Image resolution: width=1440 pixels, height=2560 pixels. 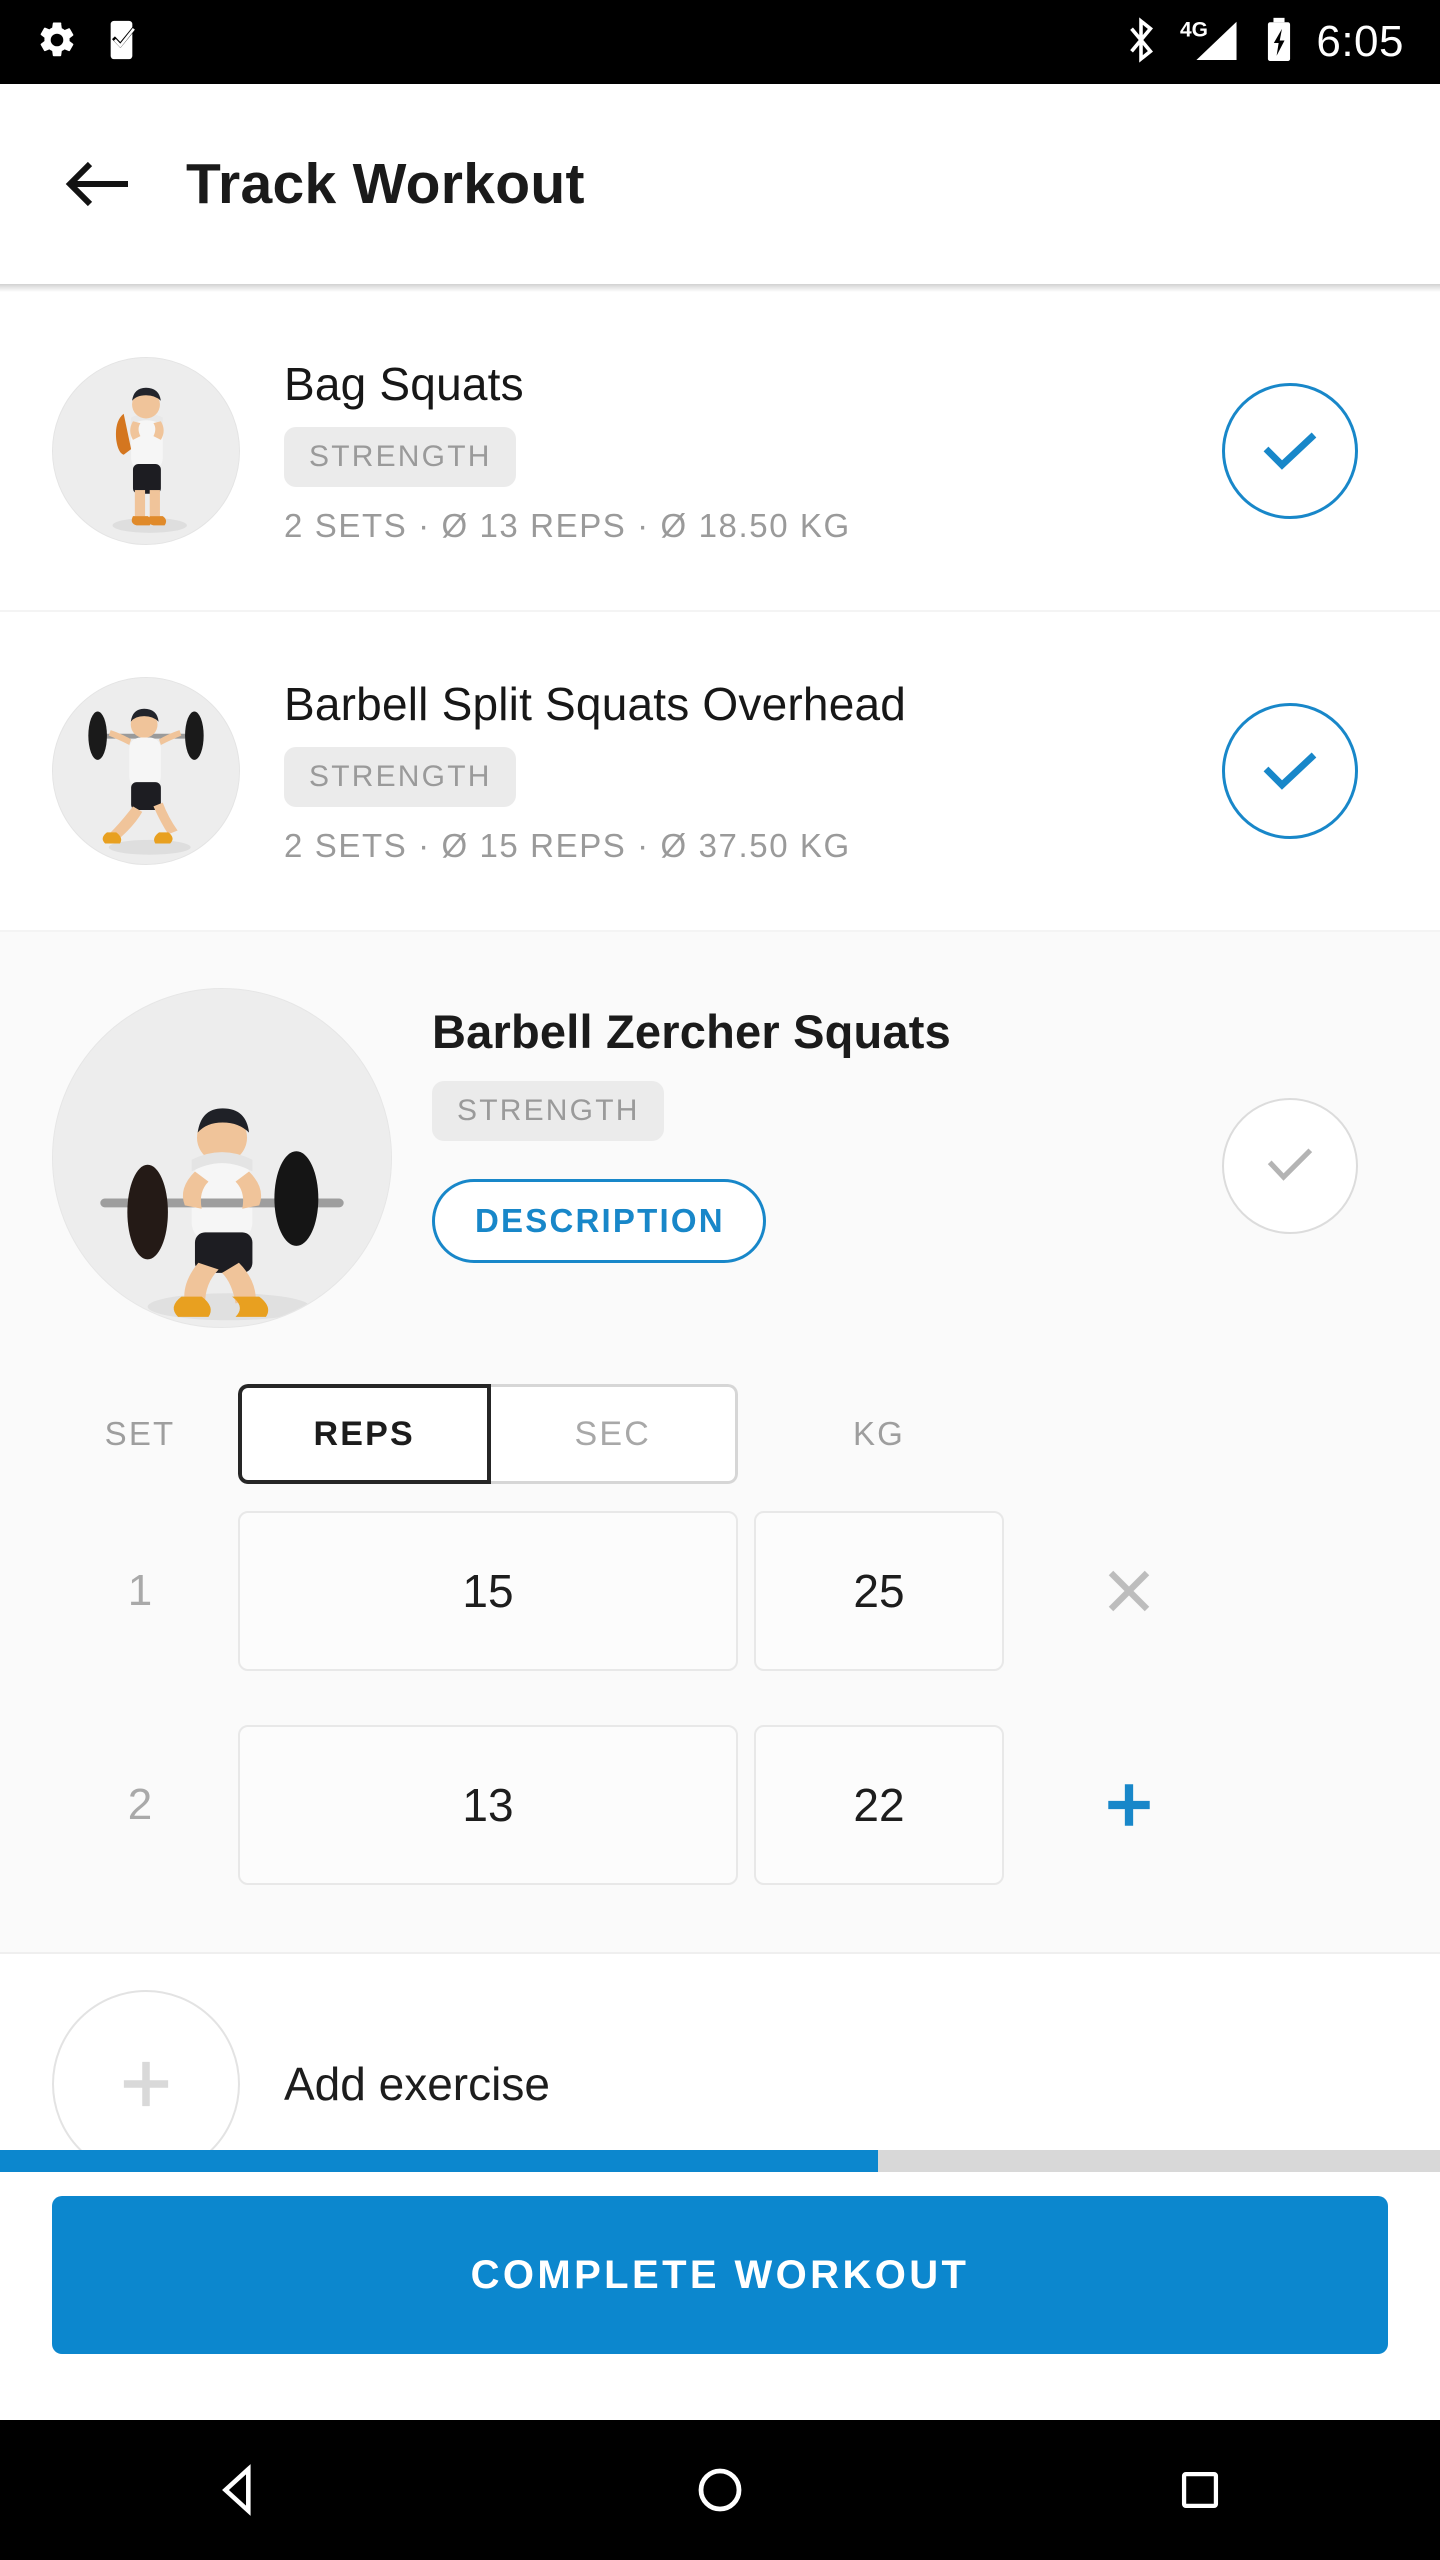 I want to click on phone-check-icon, so click(x=124, y=42).